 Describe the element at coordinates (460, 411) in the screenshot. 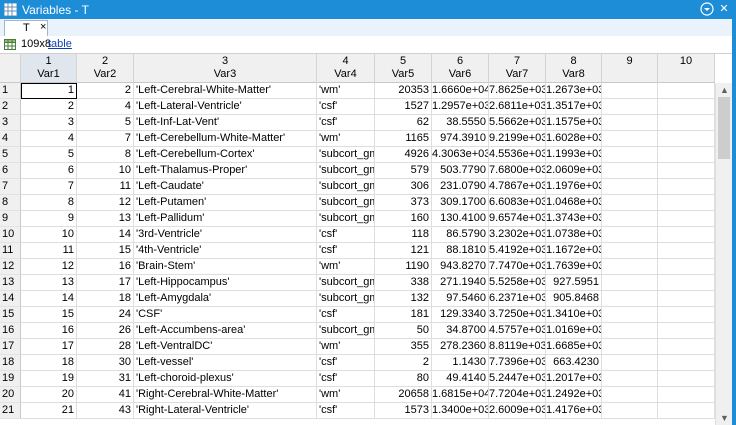

I see `table-cell: 1.3400e+03` at that location.